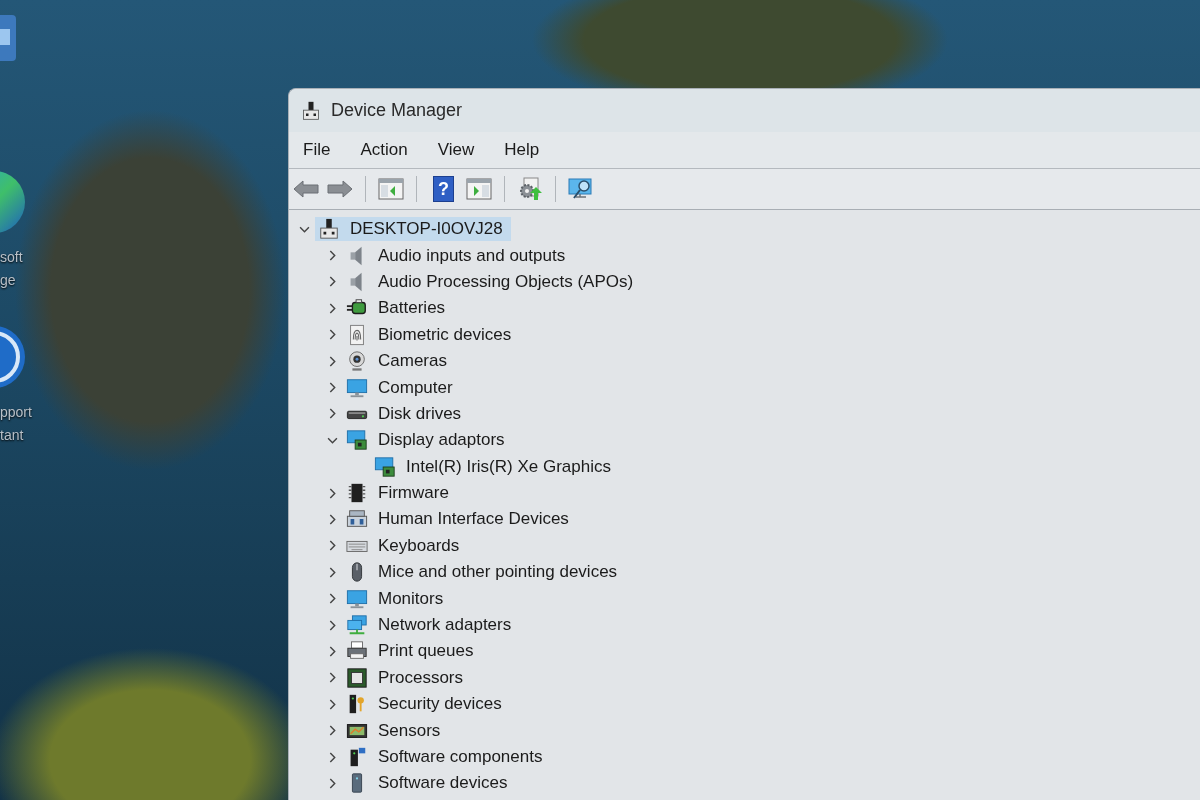 Image resolution: width=1200 pixels, height=800 pixels. What do you see at coordinates (399, 361) in the screenshot?
I see `tree-item: Cameras` at bounding box center [399, 361].